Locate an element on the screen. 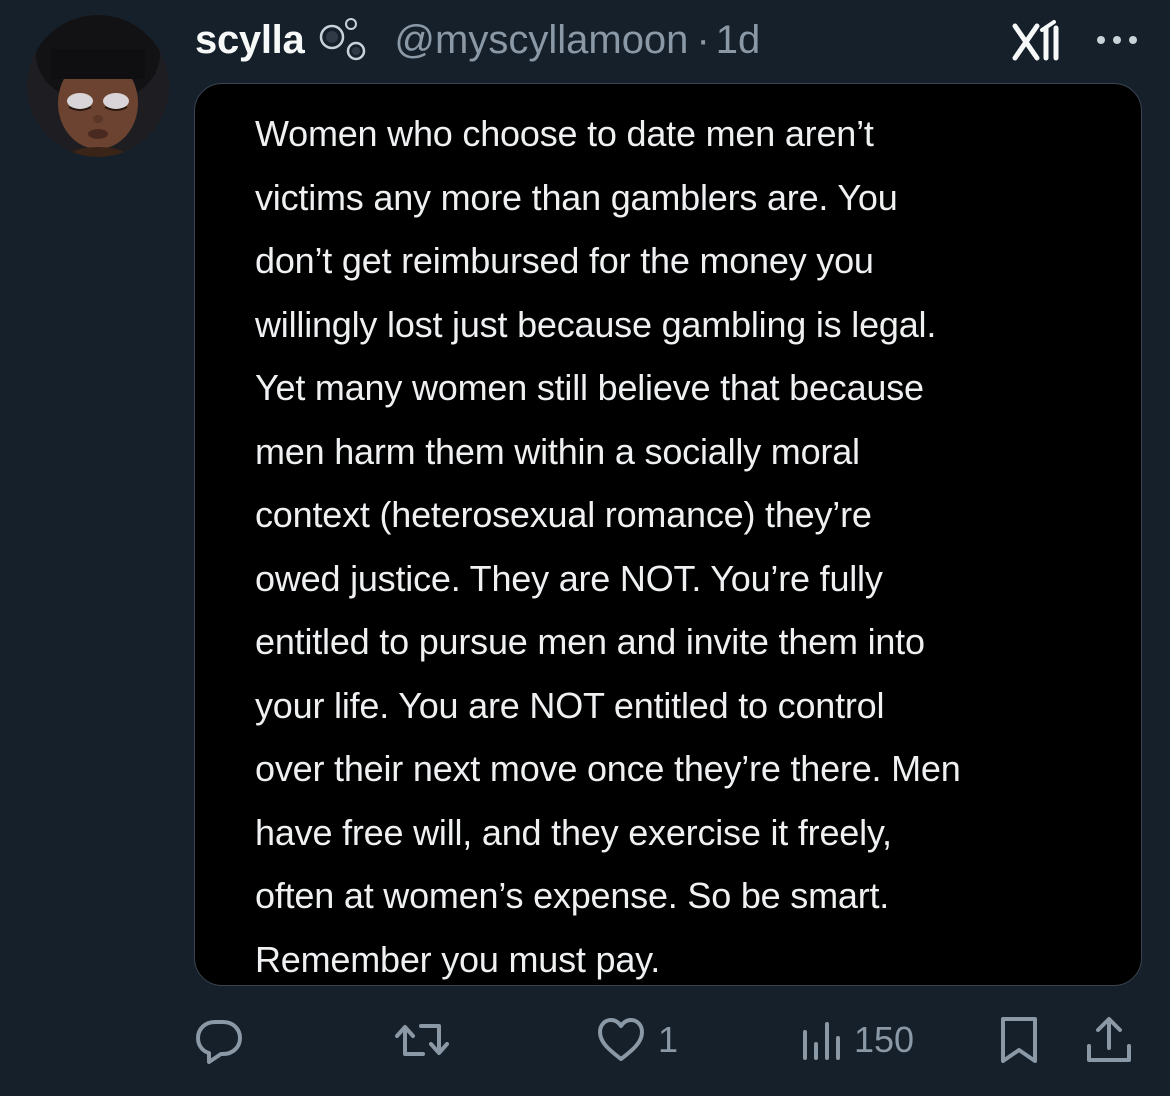 This screenshot has height=1096, width=1170. reply-button is located at coordinates (225, 1040).